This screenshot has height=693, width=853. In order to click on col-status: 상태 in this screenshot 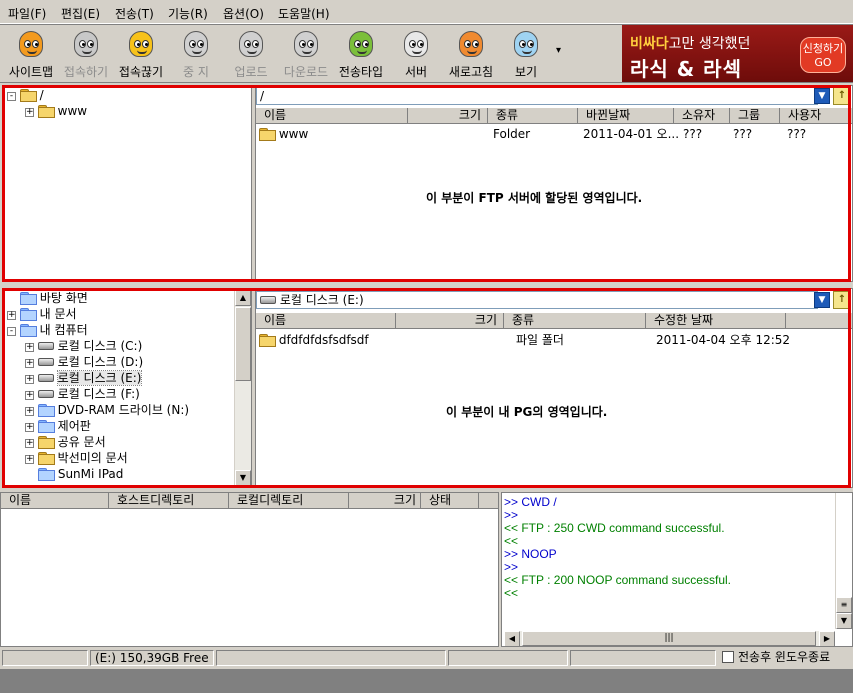, I will do `click(450, 501)`.